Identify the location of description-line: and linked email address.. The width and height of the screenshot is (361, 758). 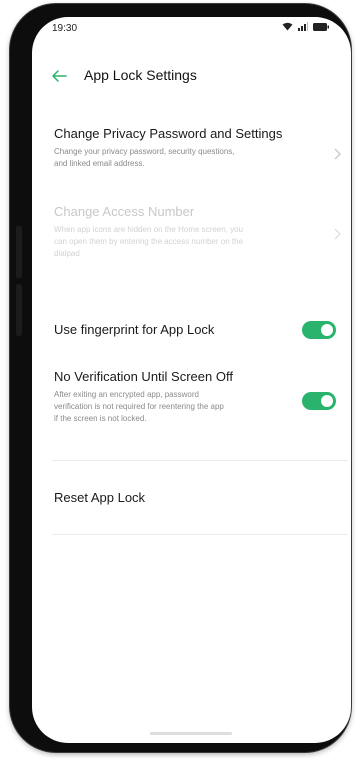
(99, 163).